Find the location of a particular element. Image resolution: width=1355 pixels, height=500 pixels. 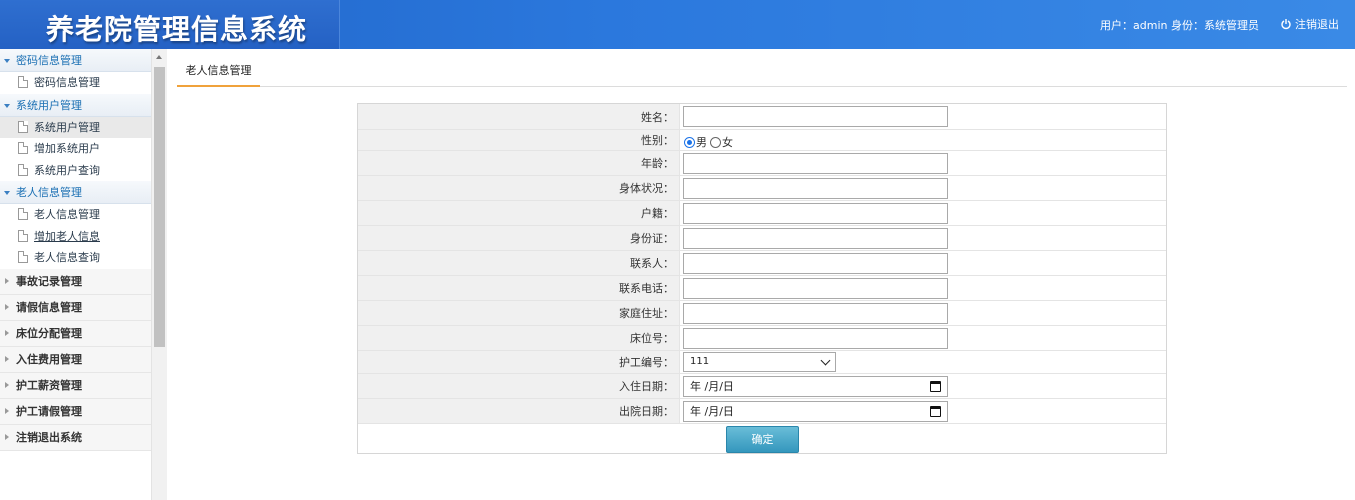

form-row-bed: 床位号： is located at coordinates (762, 338).